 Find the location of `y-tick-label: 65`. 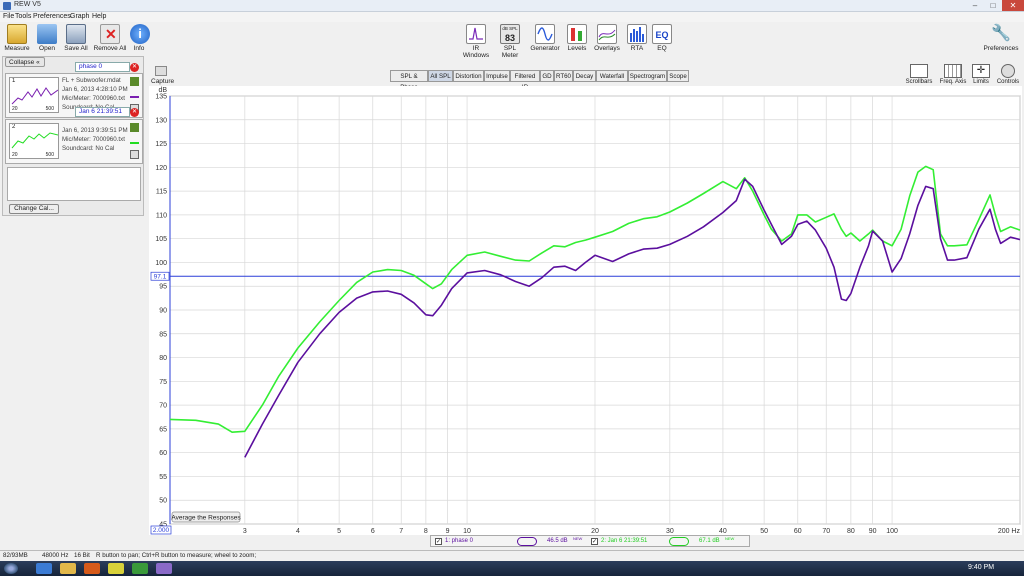

y-tick-label: 65 is located at coordinates (163, 429).